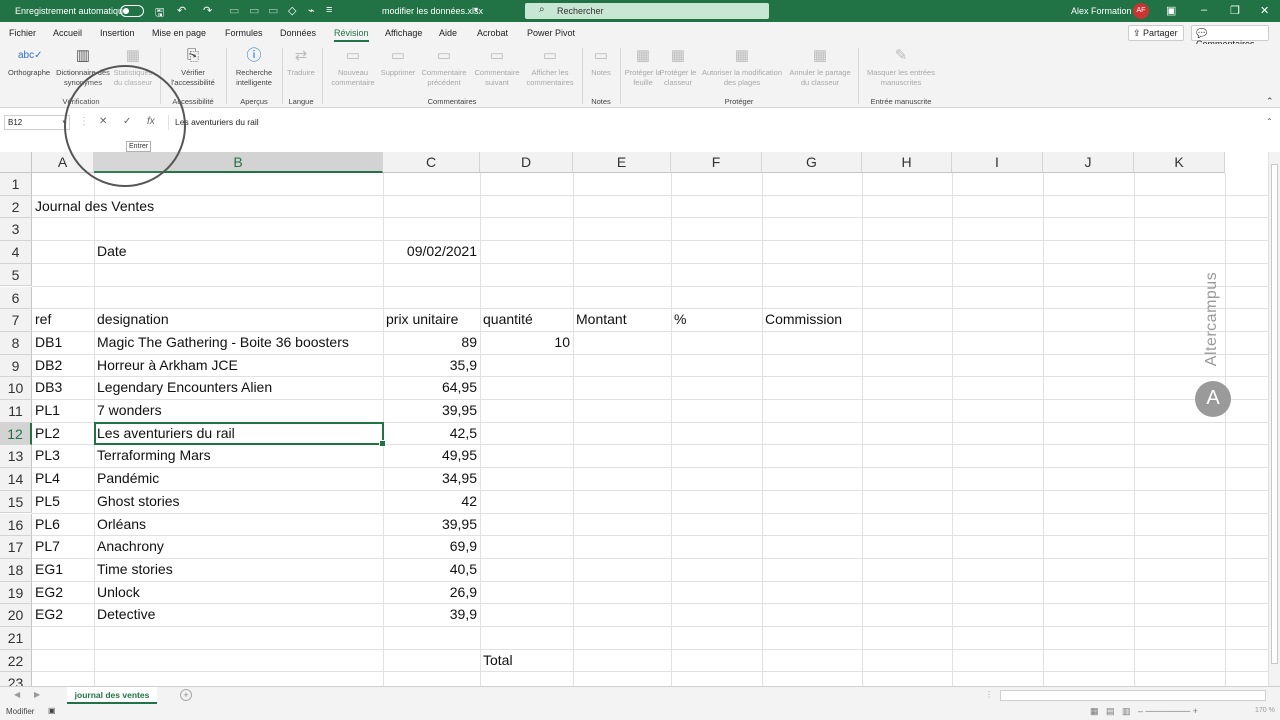 The height and width of the screenshot is (720, 1280). I want to click on save-icon: 🖫, so click(159, 13).